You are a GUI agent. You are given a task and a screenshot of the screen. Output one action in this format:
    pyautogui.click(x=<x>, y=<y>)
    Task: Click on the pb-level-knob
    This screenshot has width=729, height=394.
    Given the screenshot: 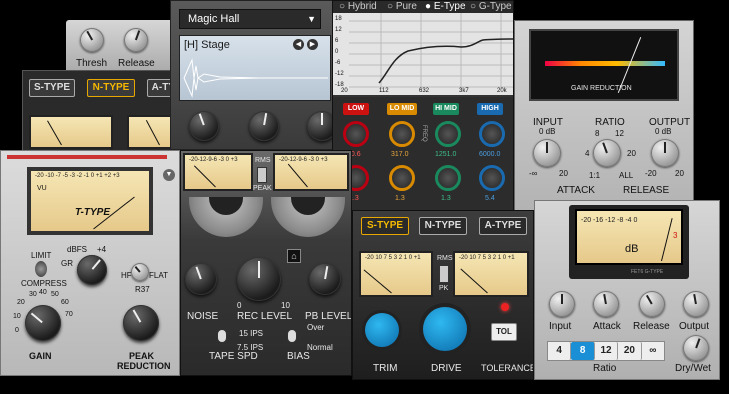 What is the action you would take?
    pyautogui.click(x=325, y=279)
    